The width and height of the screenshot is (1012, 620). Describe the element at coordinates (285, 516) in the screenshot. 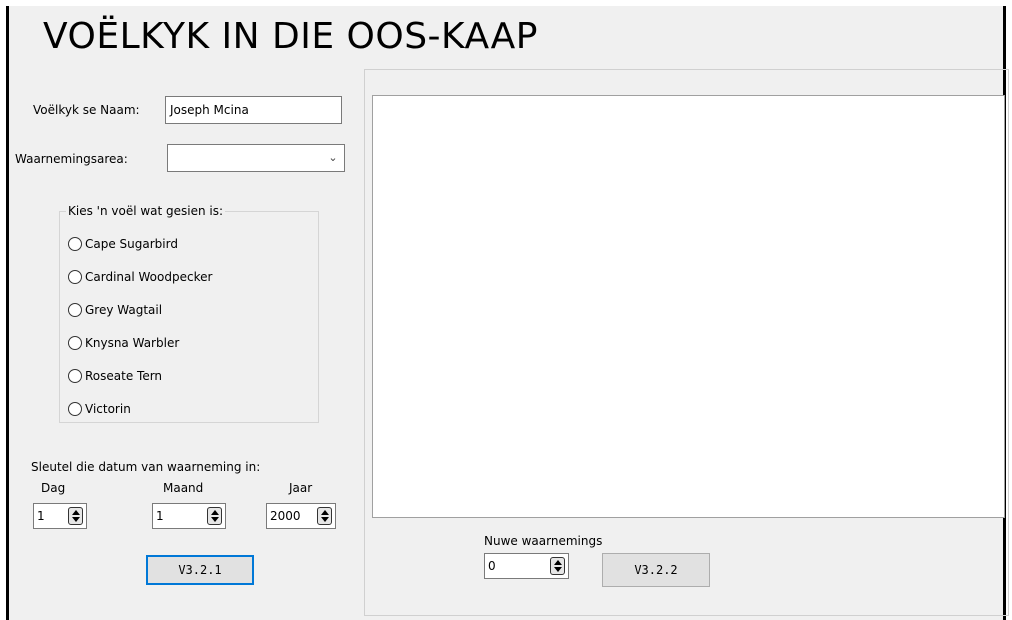

I see `year-value: 2000` at that location.